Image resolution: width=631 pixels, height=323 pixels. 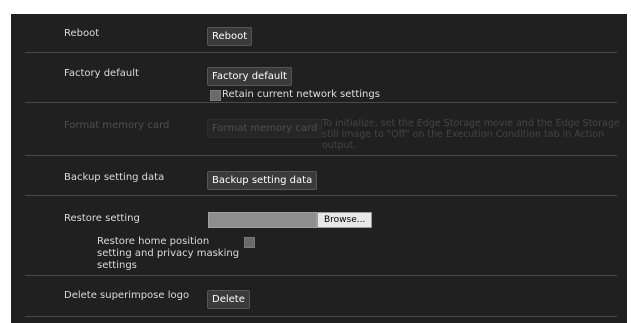 I want to click on backup-button: Backup setting data, so click(x=262, y=180).